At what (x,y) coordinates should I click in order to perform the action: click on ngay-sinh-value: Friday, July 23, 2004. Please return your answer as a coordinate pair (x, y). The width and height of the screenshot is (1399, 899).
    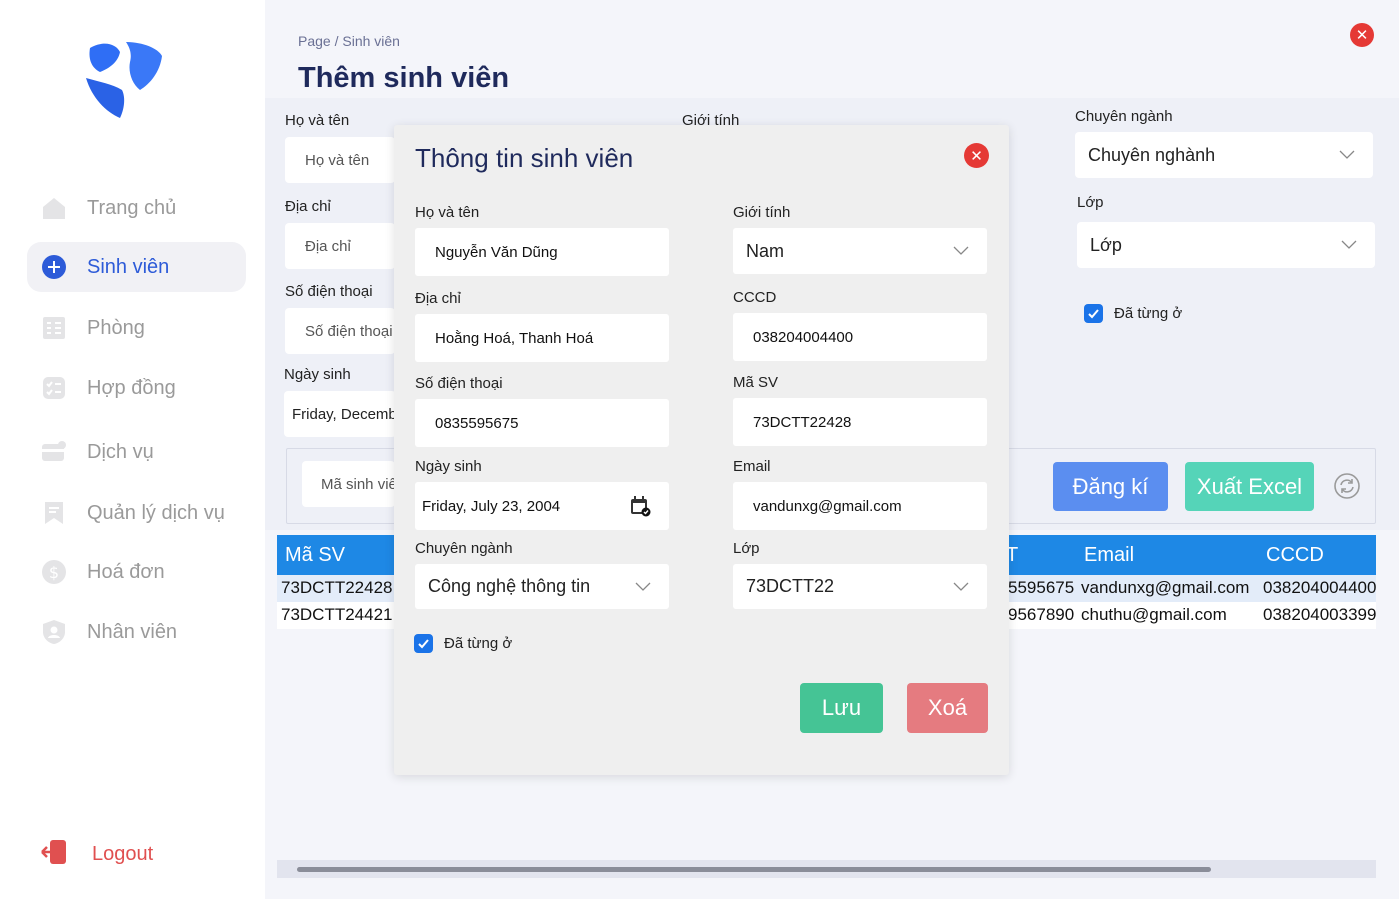
    Looking at the image, I should click on (491, 506).